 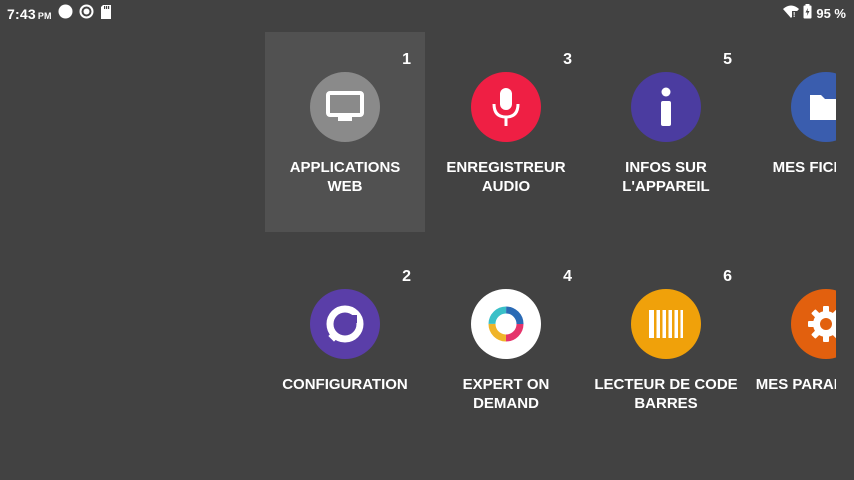 What do you see at coordinates (506, 107) in the screenshot?
I see `microphone-icon` at bounding box center [506, 107].